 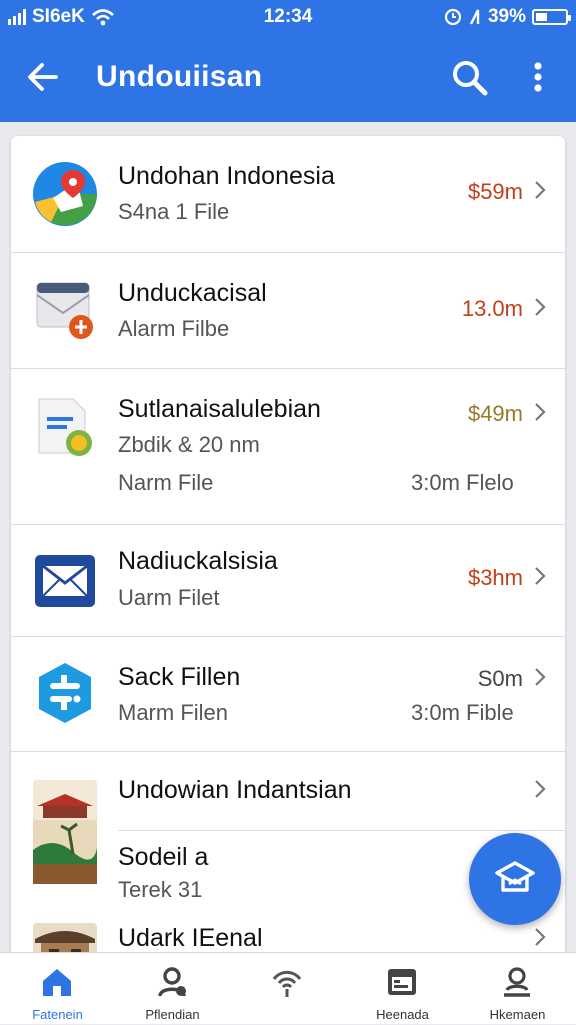 What do you see at coordinates (288, 311) in the screenshot?
I see `list-item: Unduckacisal Alarm Filbe 13.0m` at bounding box center [288, 311].